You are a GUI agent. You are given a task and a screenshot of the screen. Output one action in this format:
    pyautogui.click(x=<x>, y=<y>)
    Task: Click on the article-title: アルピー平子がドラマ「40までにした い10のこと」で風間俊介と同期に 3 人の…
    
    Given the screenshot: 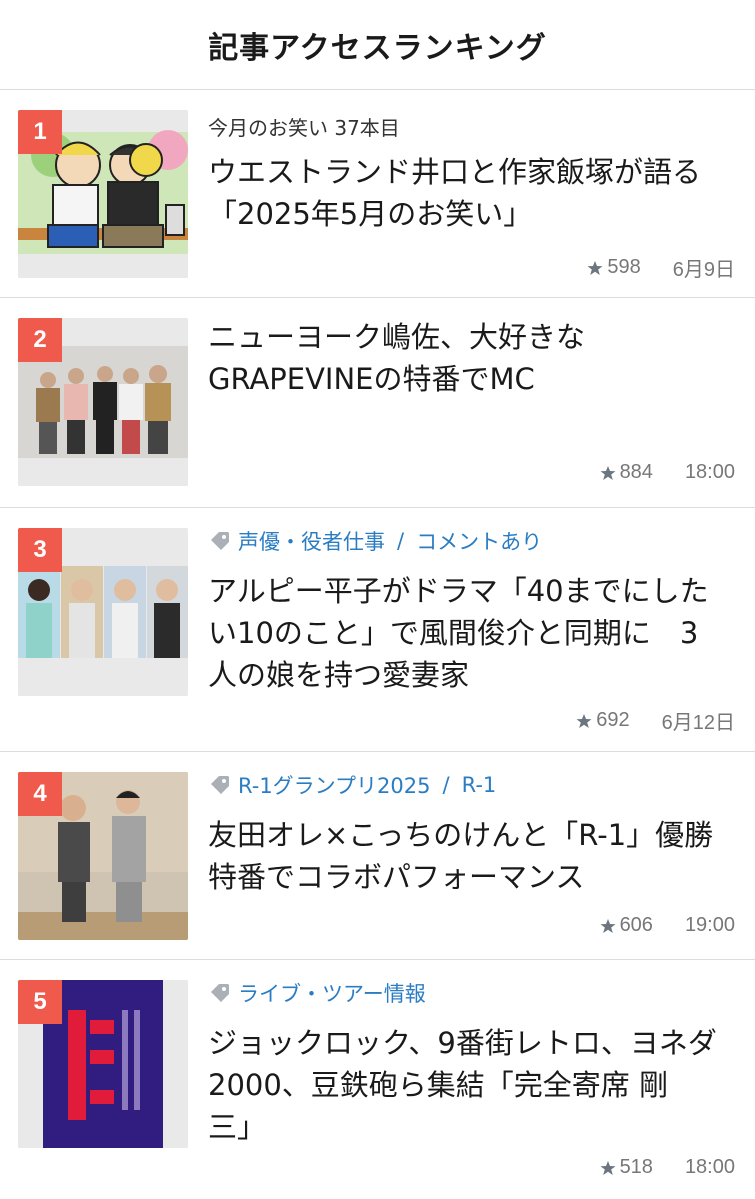 What is the action you would take?
    pyautogui.click(x=472, y=633)
    